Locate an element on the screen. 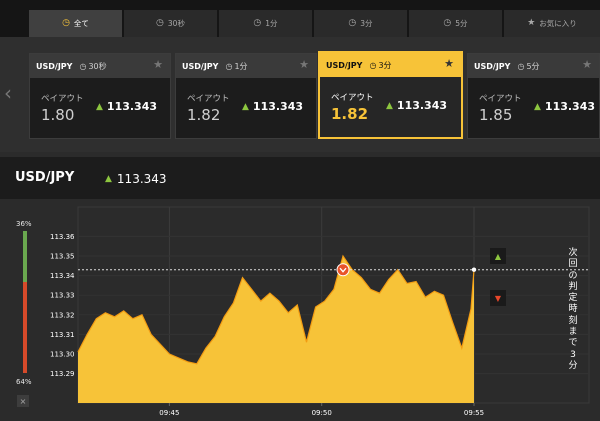  tab-label: 1分 is located at coordinates (271, 23).